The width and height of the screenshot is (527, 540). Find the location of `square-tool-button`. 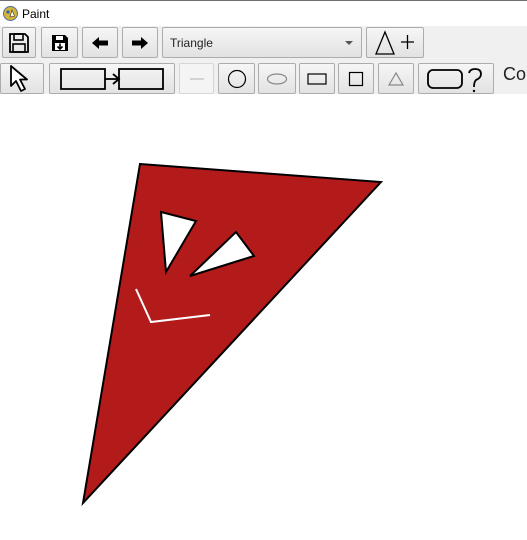

square-tool-button is located at coordinates (356, 78).